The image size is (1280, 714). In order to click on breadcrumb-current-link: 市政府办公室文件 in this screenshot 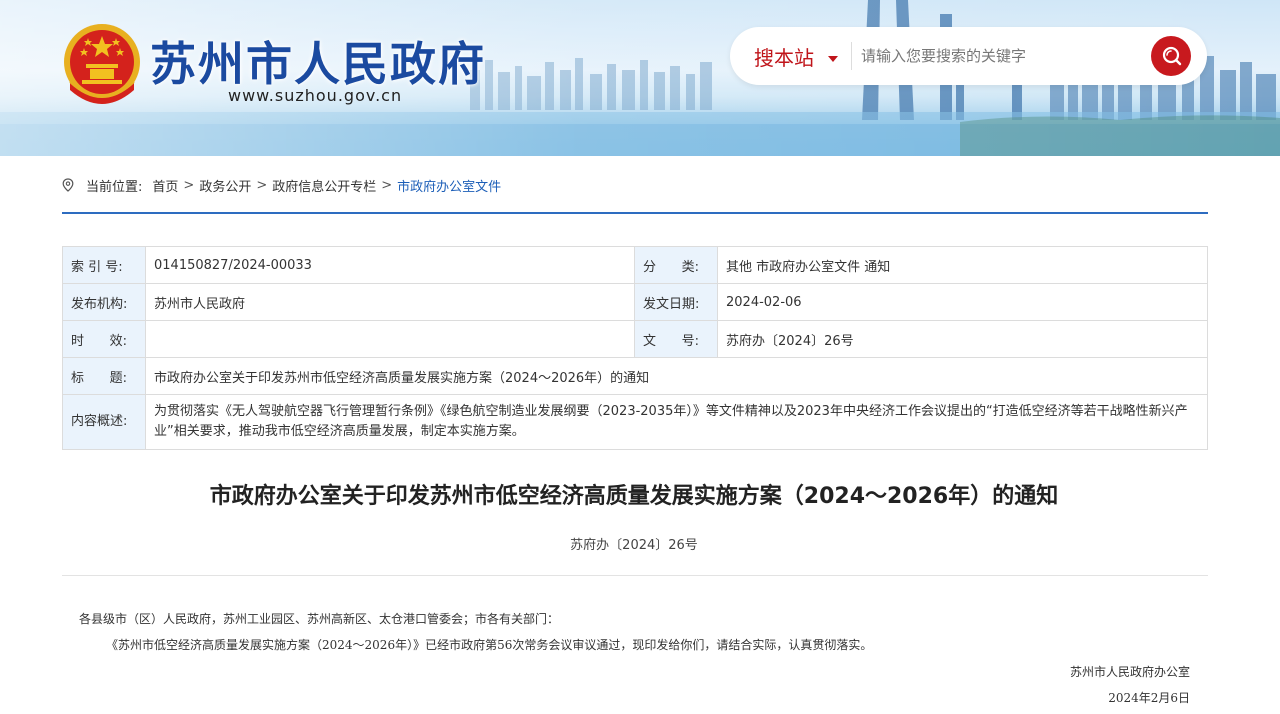, I will do `click(449, 185)`.